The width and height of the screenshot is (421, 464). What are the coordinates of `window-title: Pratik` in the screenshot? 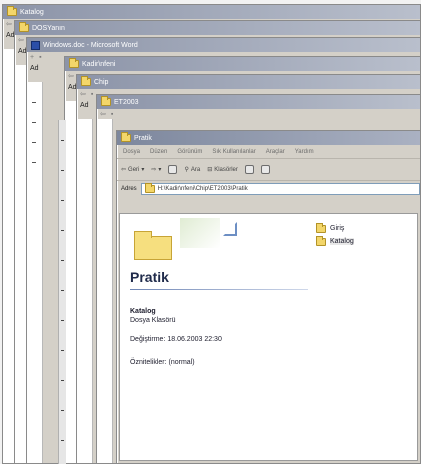 It's located at (143, 138).